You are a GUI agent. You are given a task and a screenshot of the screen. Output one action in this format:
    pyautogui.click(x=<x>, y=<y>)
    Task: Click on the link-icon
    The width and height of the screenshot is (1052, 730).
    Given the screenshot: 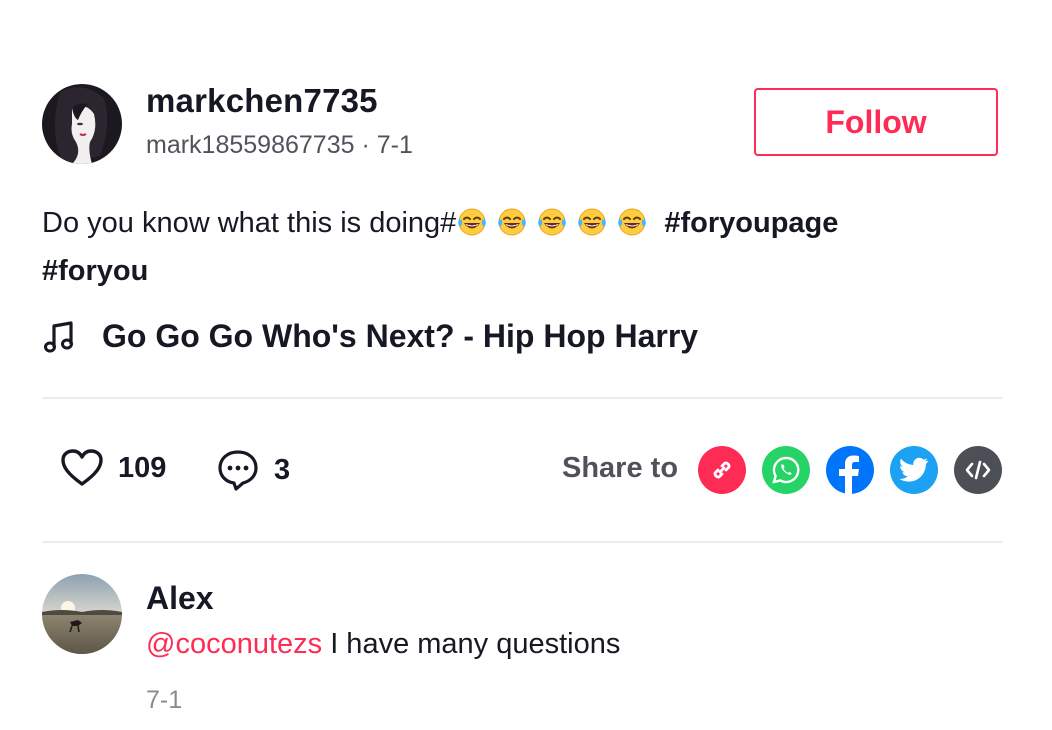 What is the action you would take?
    pyautogui.click(x=722, y=470)
    